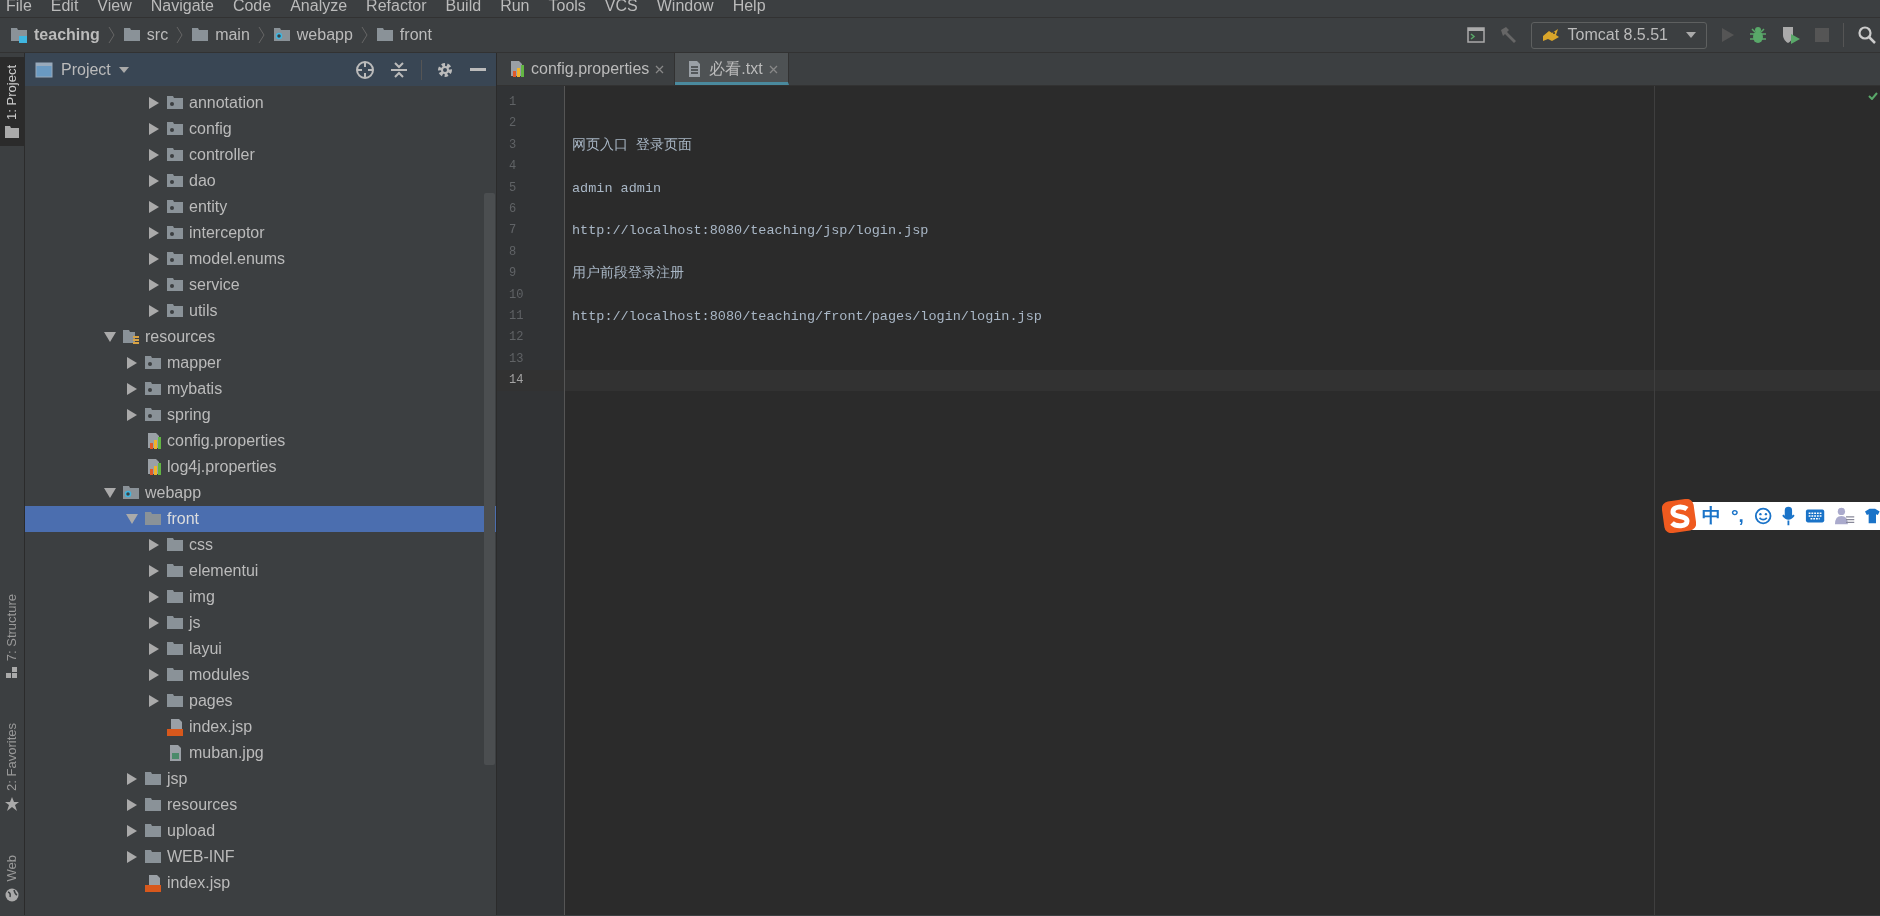 The width and height of the screenshot is (1880, 916). Describe the element at coordinates (1737, 516) in the screenshot. I see `punctuation-toggle: °,` at that location.